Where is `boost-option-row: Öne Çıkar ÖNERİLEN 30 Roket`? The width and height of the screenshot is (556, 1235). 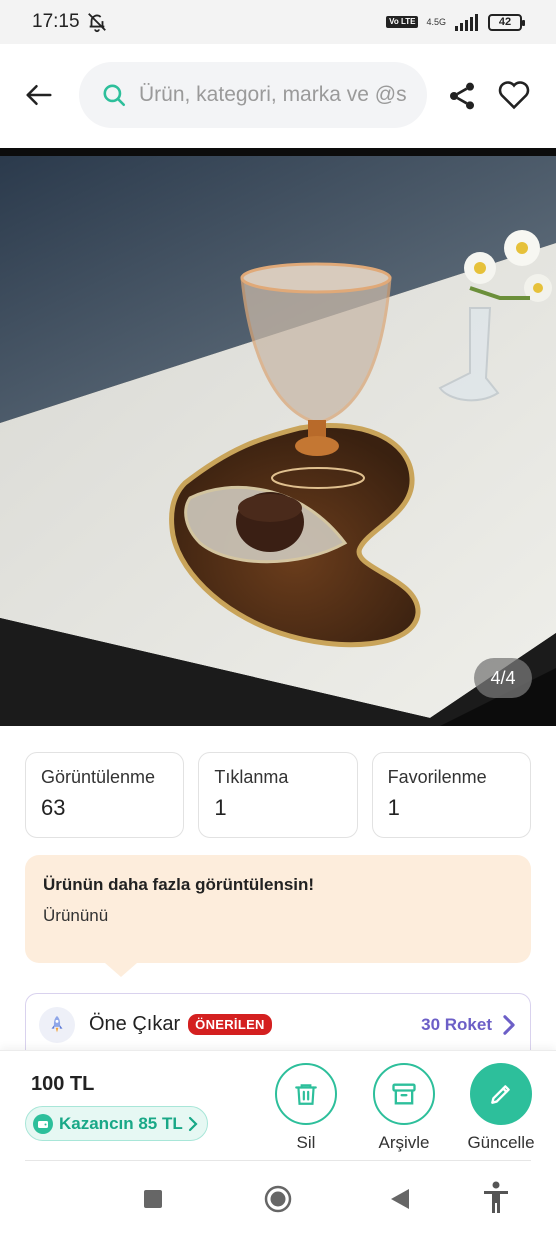 boost-option-row: Öne Çıkar ÖNERİLEN 30 Roket is located at coordinates (278, 1024).